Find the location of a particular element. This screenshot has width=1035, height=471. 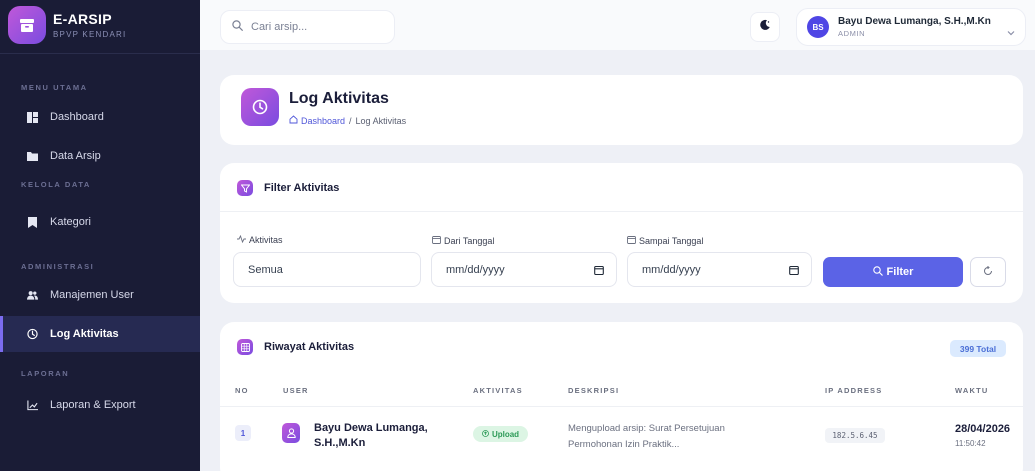

sidebar-item-label: Manajemen User is located at coordinates (92, 295).